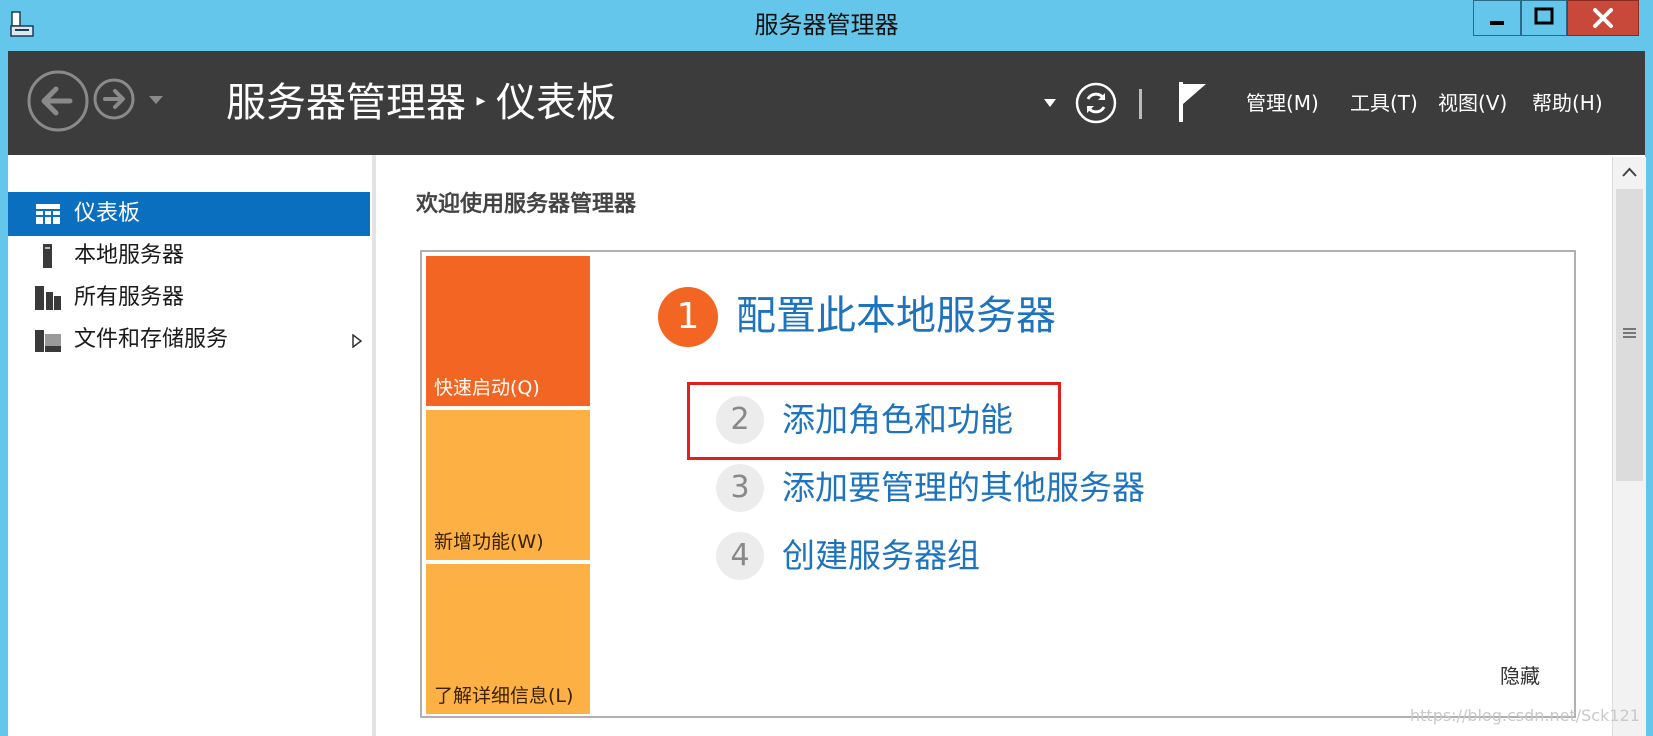  Describe the element at coordinates (1520, 674) in the screenshot. I see `hide-link: 隐藏` at that location.